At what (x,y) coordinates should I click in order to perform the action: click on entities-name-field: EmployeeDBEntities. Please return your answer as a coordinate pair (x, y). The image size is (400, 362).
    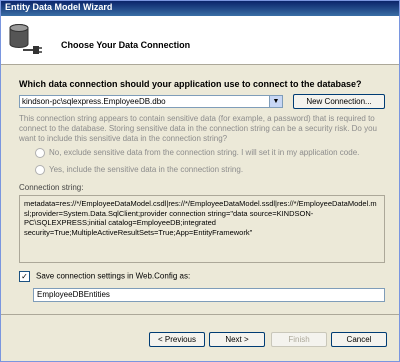
    Looking at the image, I should click on (209, 295).